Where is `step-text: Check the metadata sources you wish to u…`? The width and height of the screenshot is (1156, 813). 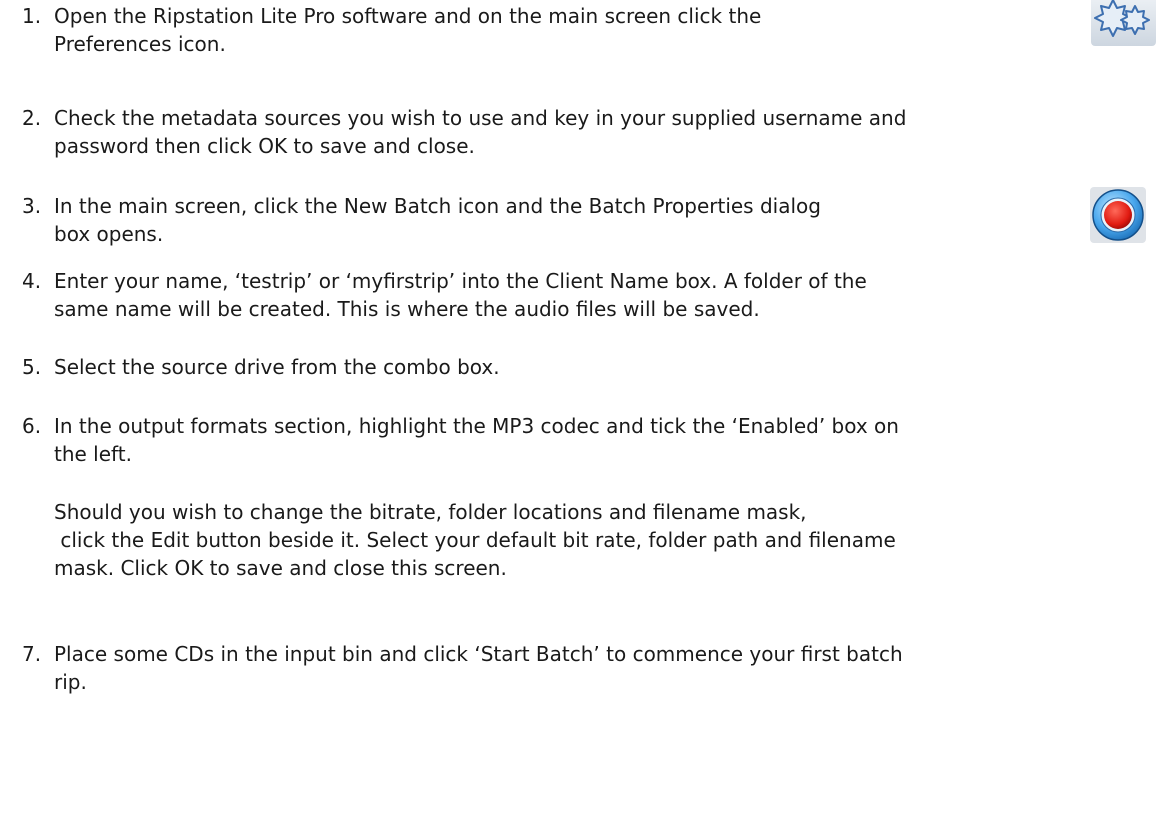 step-text: Check the metadata sources you wish to u… is located at coordinates (480, 118).